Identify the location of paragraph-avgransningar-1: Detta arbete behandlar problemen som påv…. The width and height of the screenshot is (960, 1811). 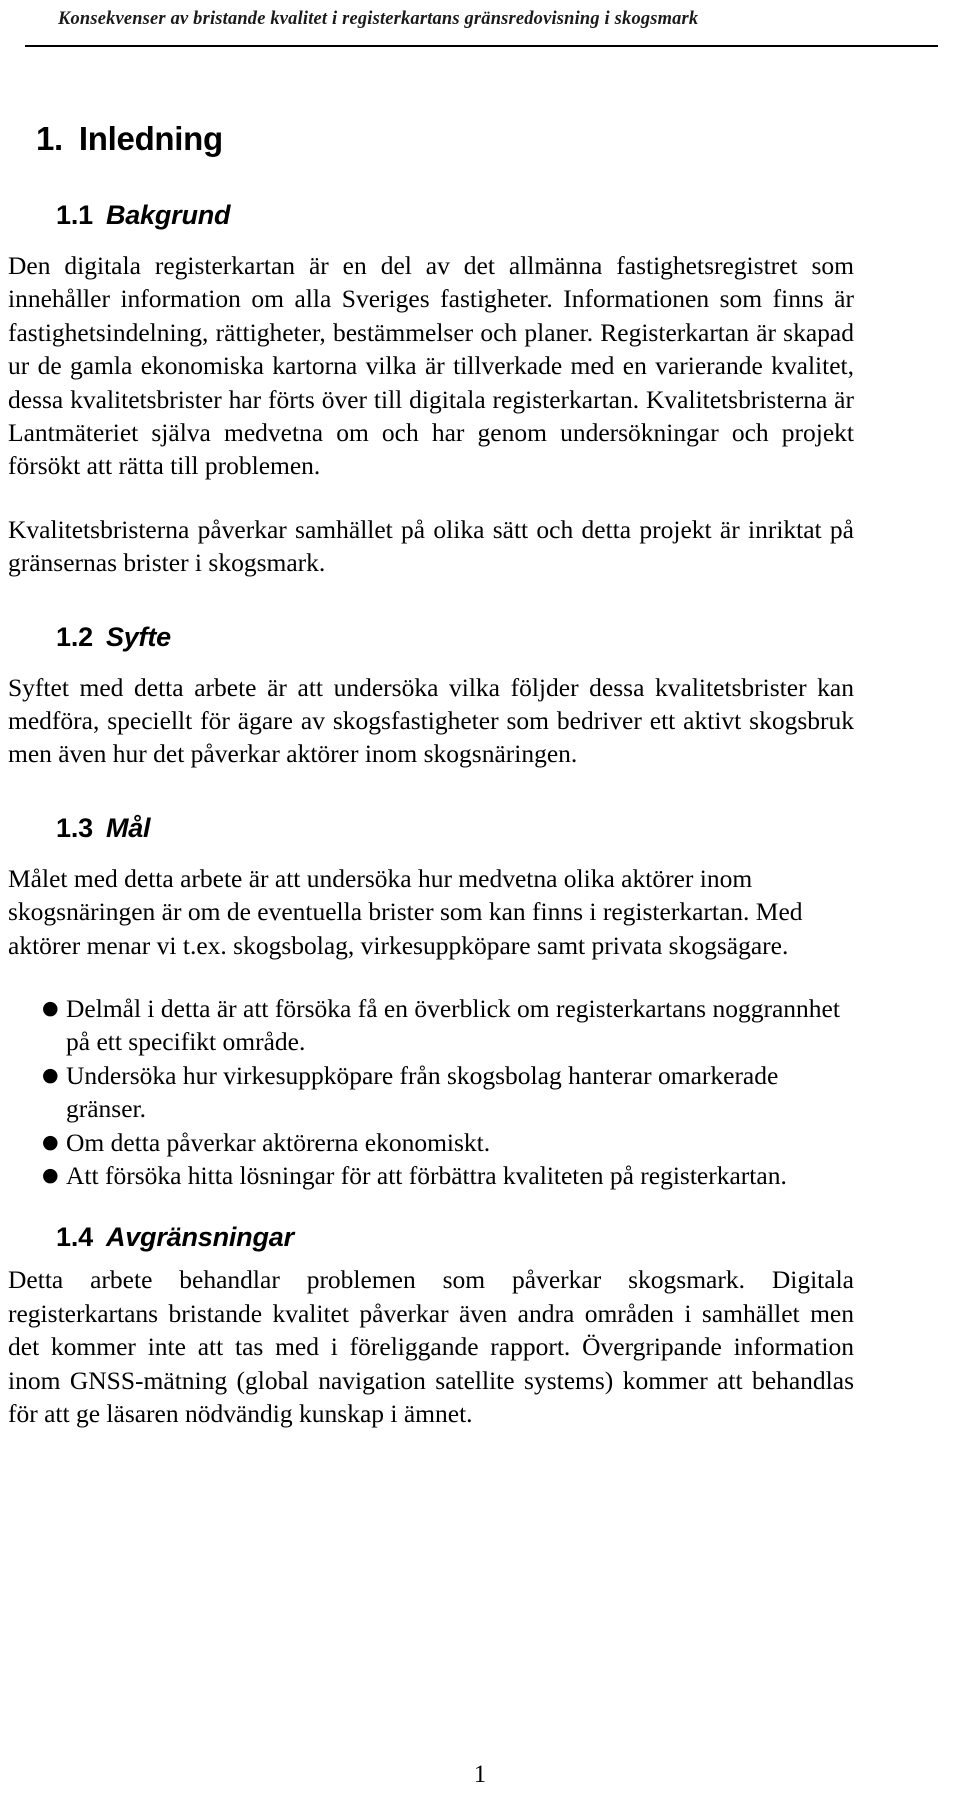
(431, 1346).